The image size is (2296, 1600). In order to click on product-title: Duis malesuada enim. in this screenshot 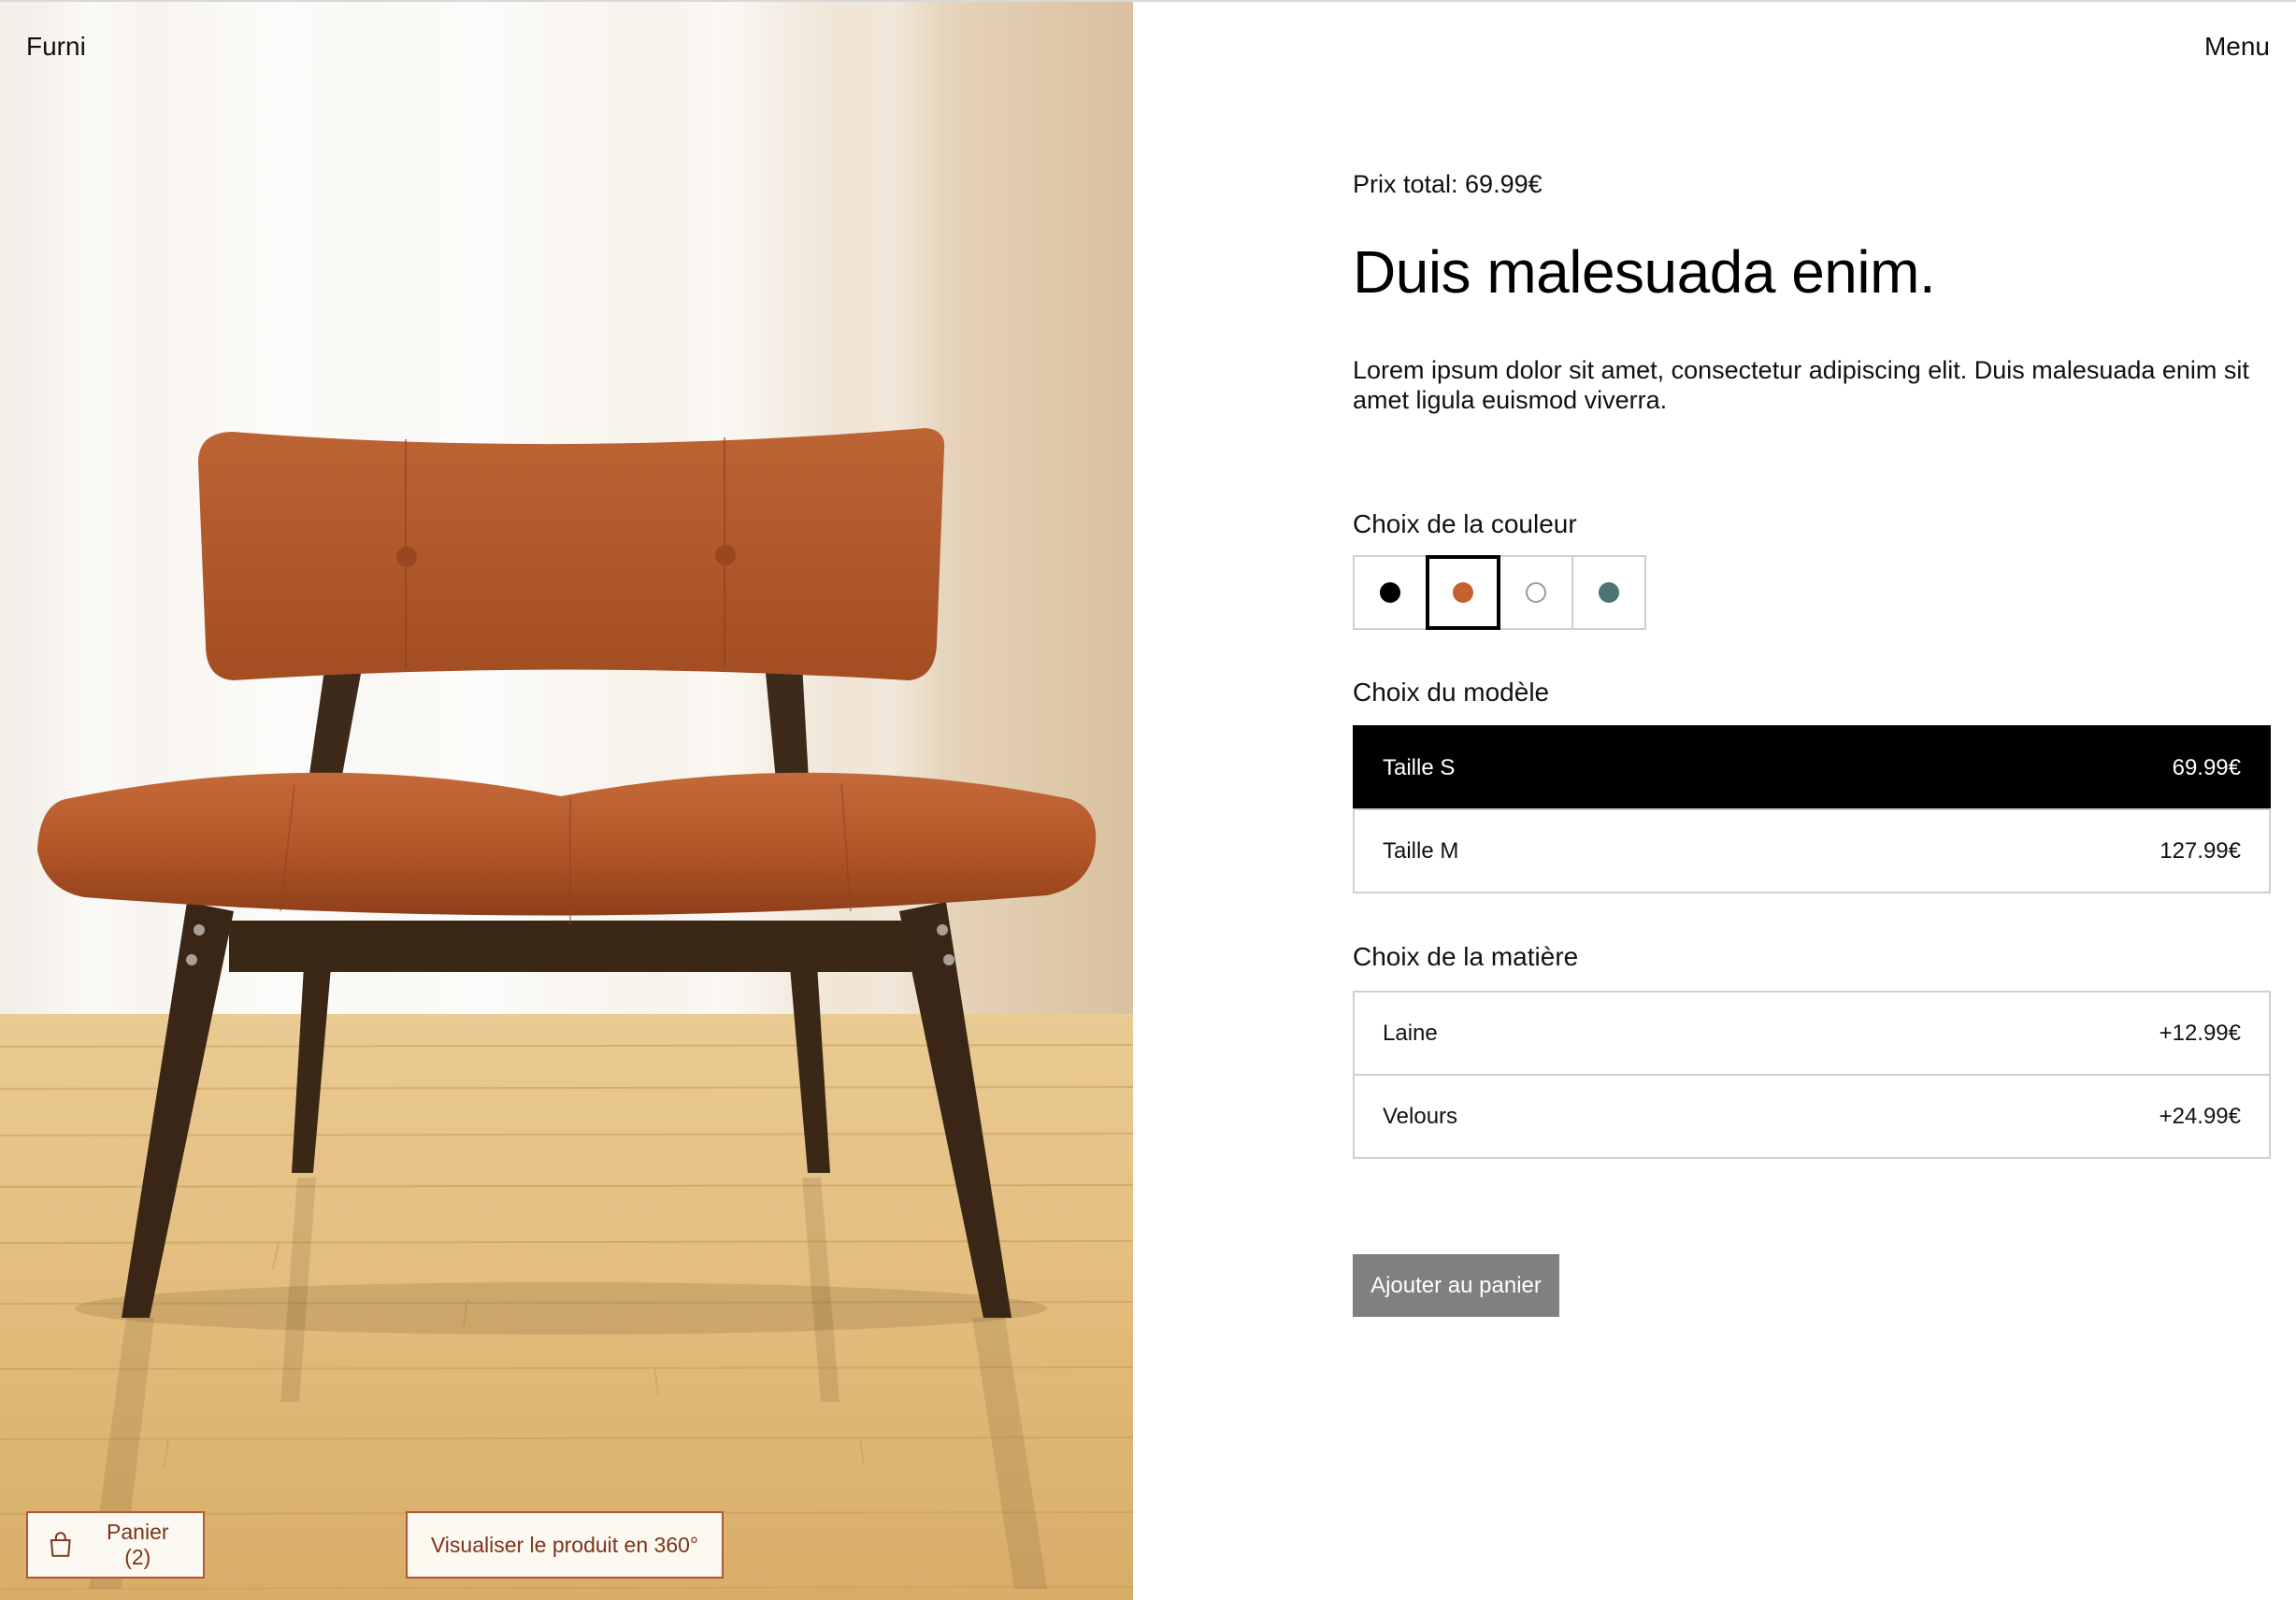, I will do `click(1645, 272)`.